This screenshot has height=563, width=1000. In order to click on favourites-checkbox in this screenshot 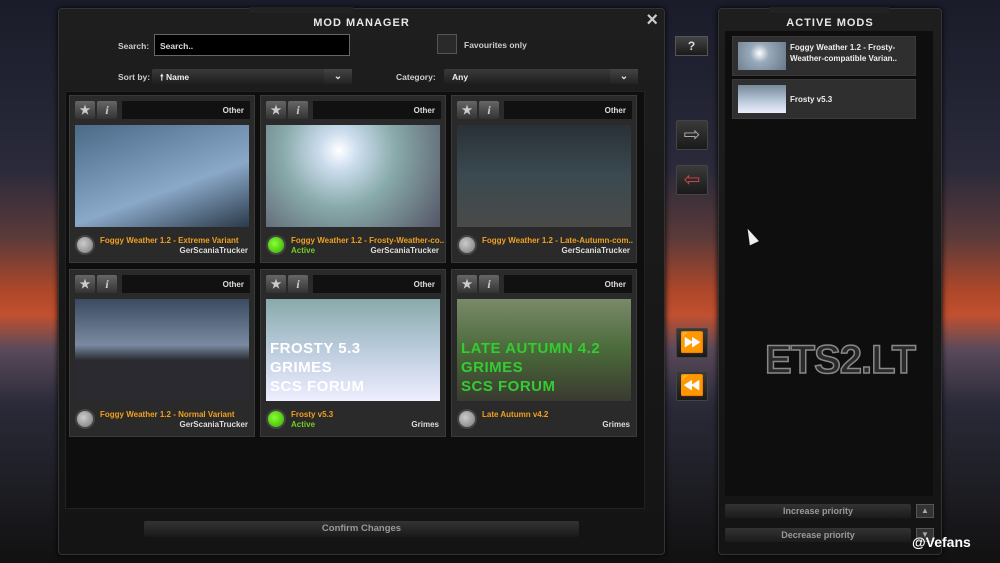, I will do `click(447, 44)`.